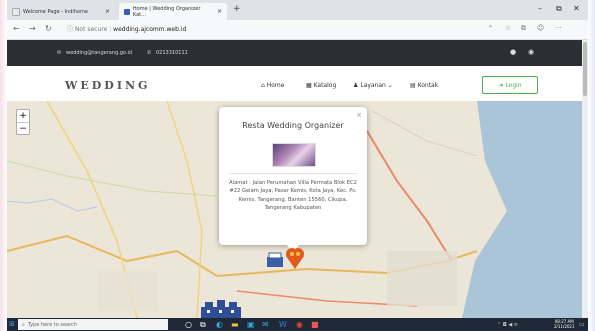 This screenshot has height=331, width=595. Describe the element at coordinates (32, 28) in the screenshot. I see `forward-icon: →` at that location.